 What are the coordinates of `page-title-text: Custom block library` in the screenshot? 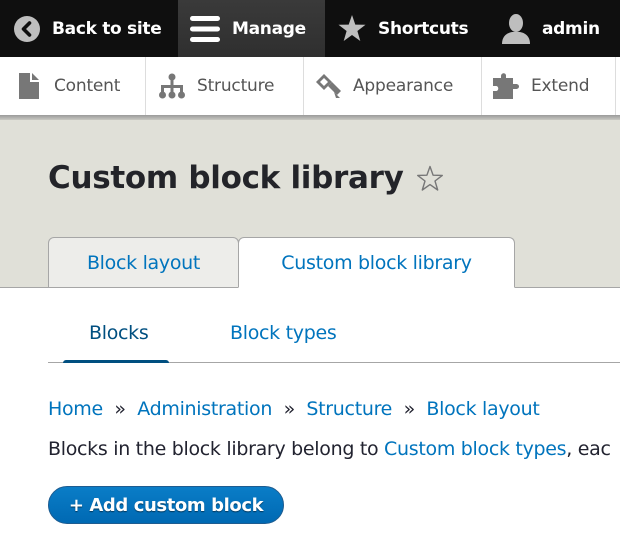 It's located at (226, 178).